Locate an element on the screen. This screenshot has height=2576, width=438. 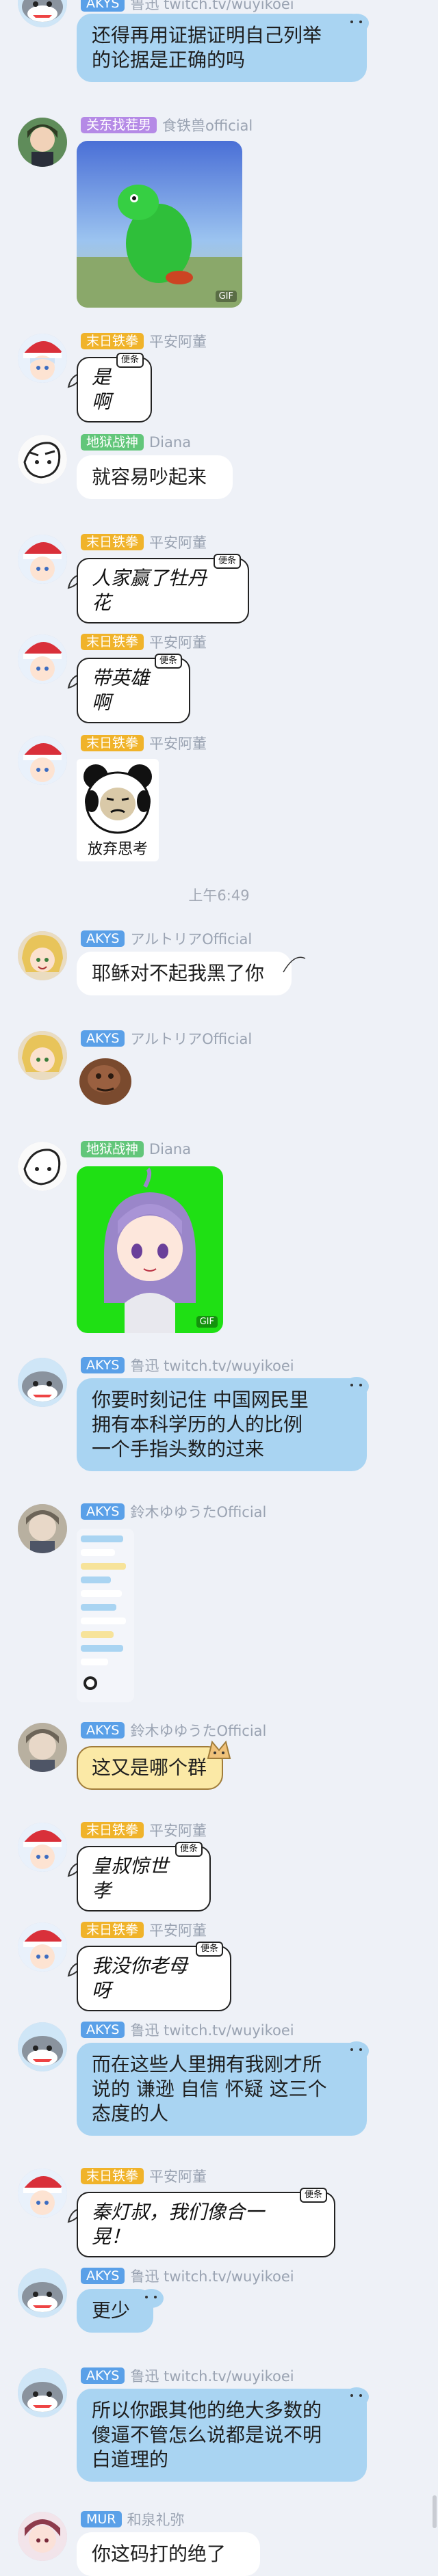
chat-screenshot-image is located at coordinates (105, 1615).